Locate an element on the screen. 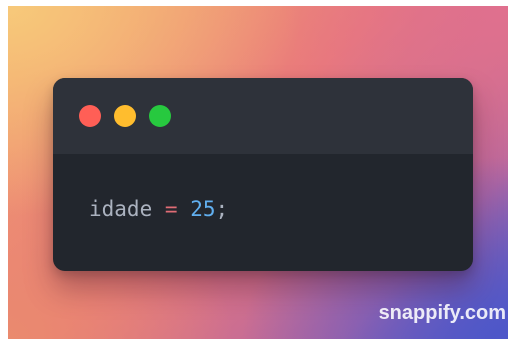 The image size is (508, 339). code-identifier: idade is located at coordinates (121, 209).